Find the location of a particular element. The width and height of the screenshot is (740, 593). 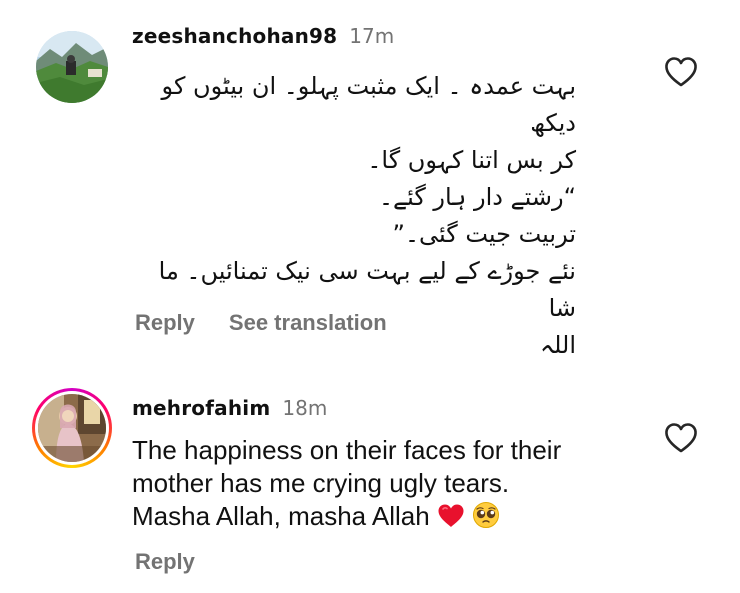

timestamp: 18m is located at coordinates (305, 408).